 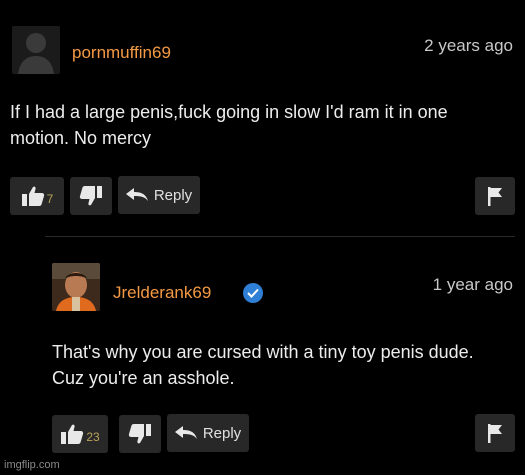 I want to click on comment-1-thumbs-up-button: 7, so click(x=37, y=196).